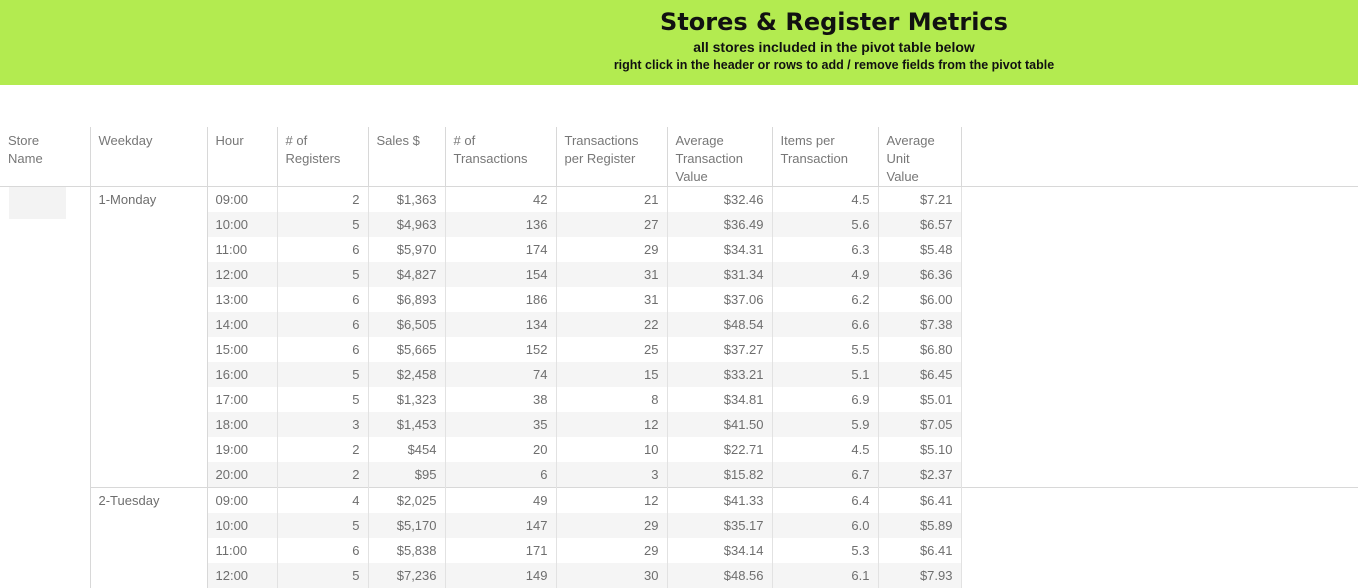 This screenshot has height=588, width=1358. Describe the element at coordinates (825, 224) in the screenshot. I see `cell-items-per-transaction: 5.6` at that location.